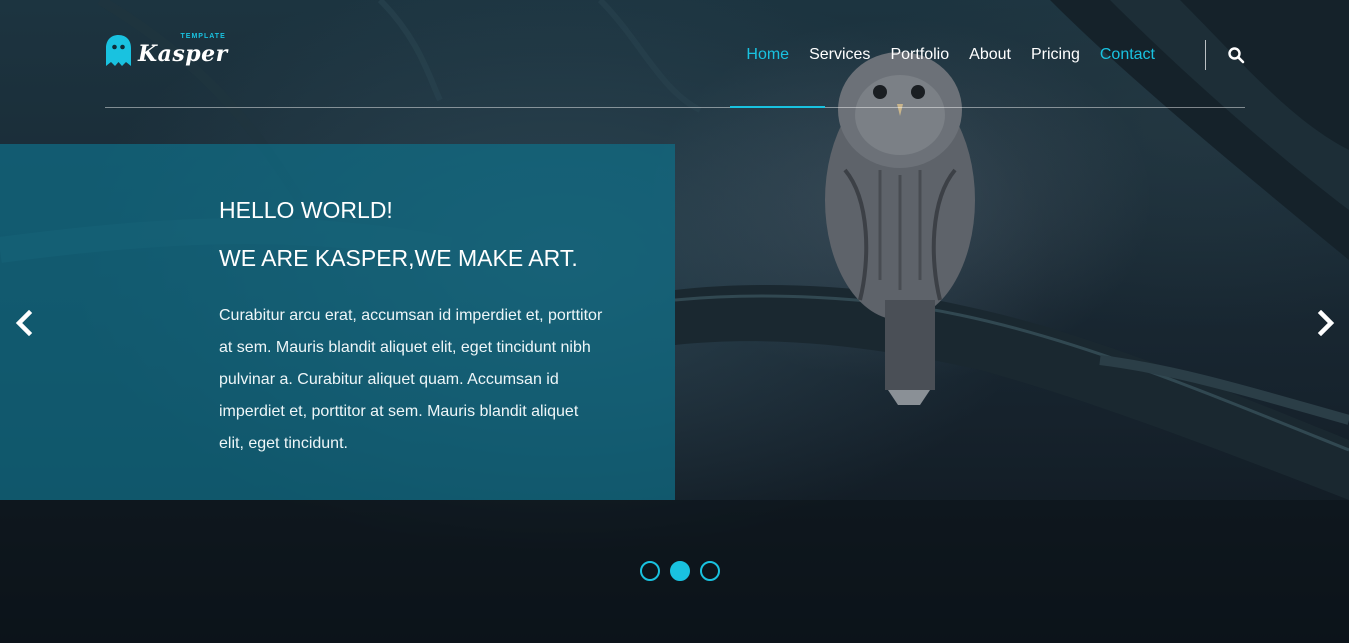 The image size is (1349, 643). I want to click on nav-contact: Contact, so click(1127, 55).